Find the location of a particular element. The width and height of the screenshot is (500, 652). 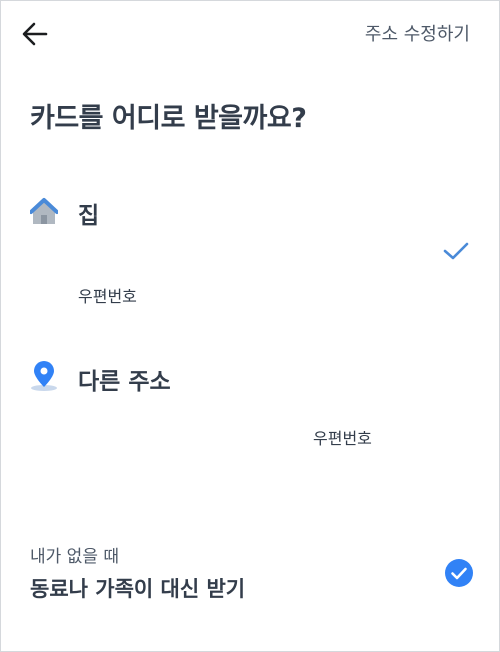

option-home-label: 집 is located at coordinates (89, 216).